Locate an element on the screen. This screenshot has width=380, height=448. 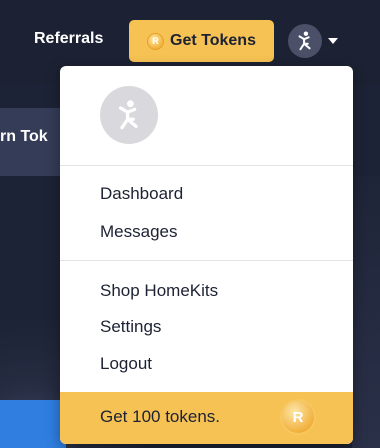
user-avatar-button is located at coordinates (305, 41).